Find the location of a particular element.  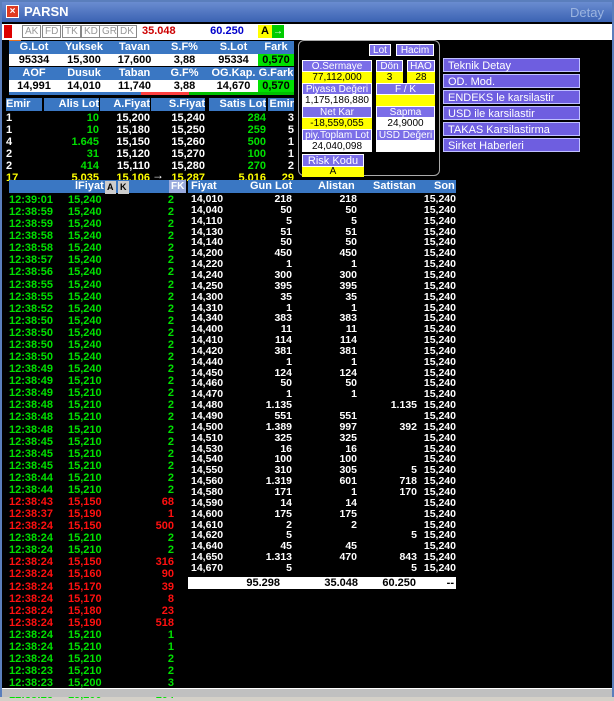

trade-time: 12:38:58 is located at coordinates (31, 248).